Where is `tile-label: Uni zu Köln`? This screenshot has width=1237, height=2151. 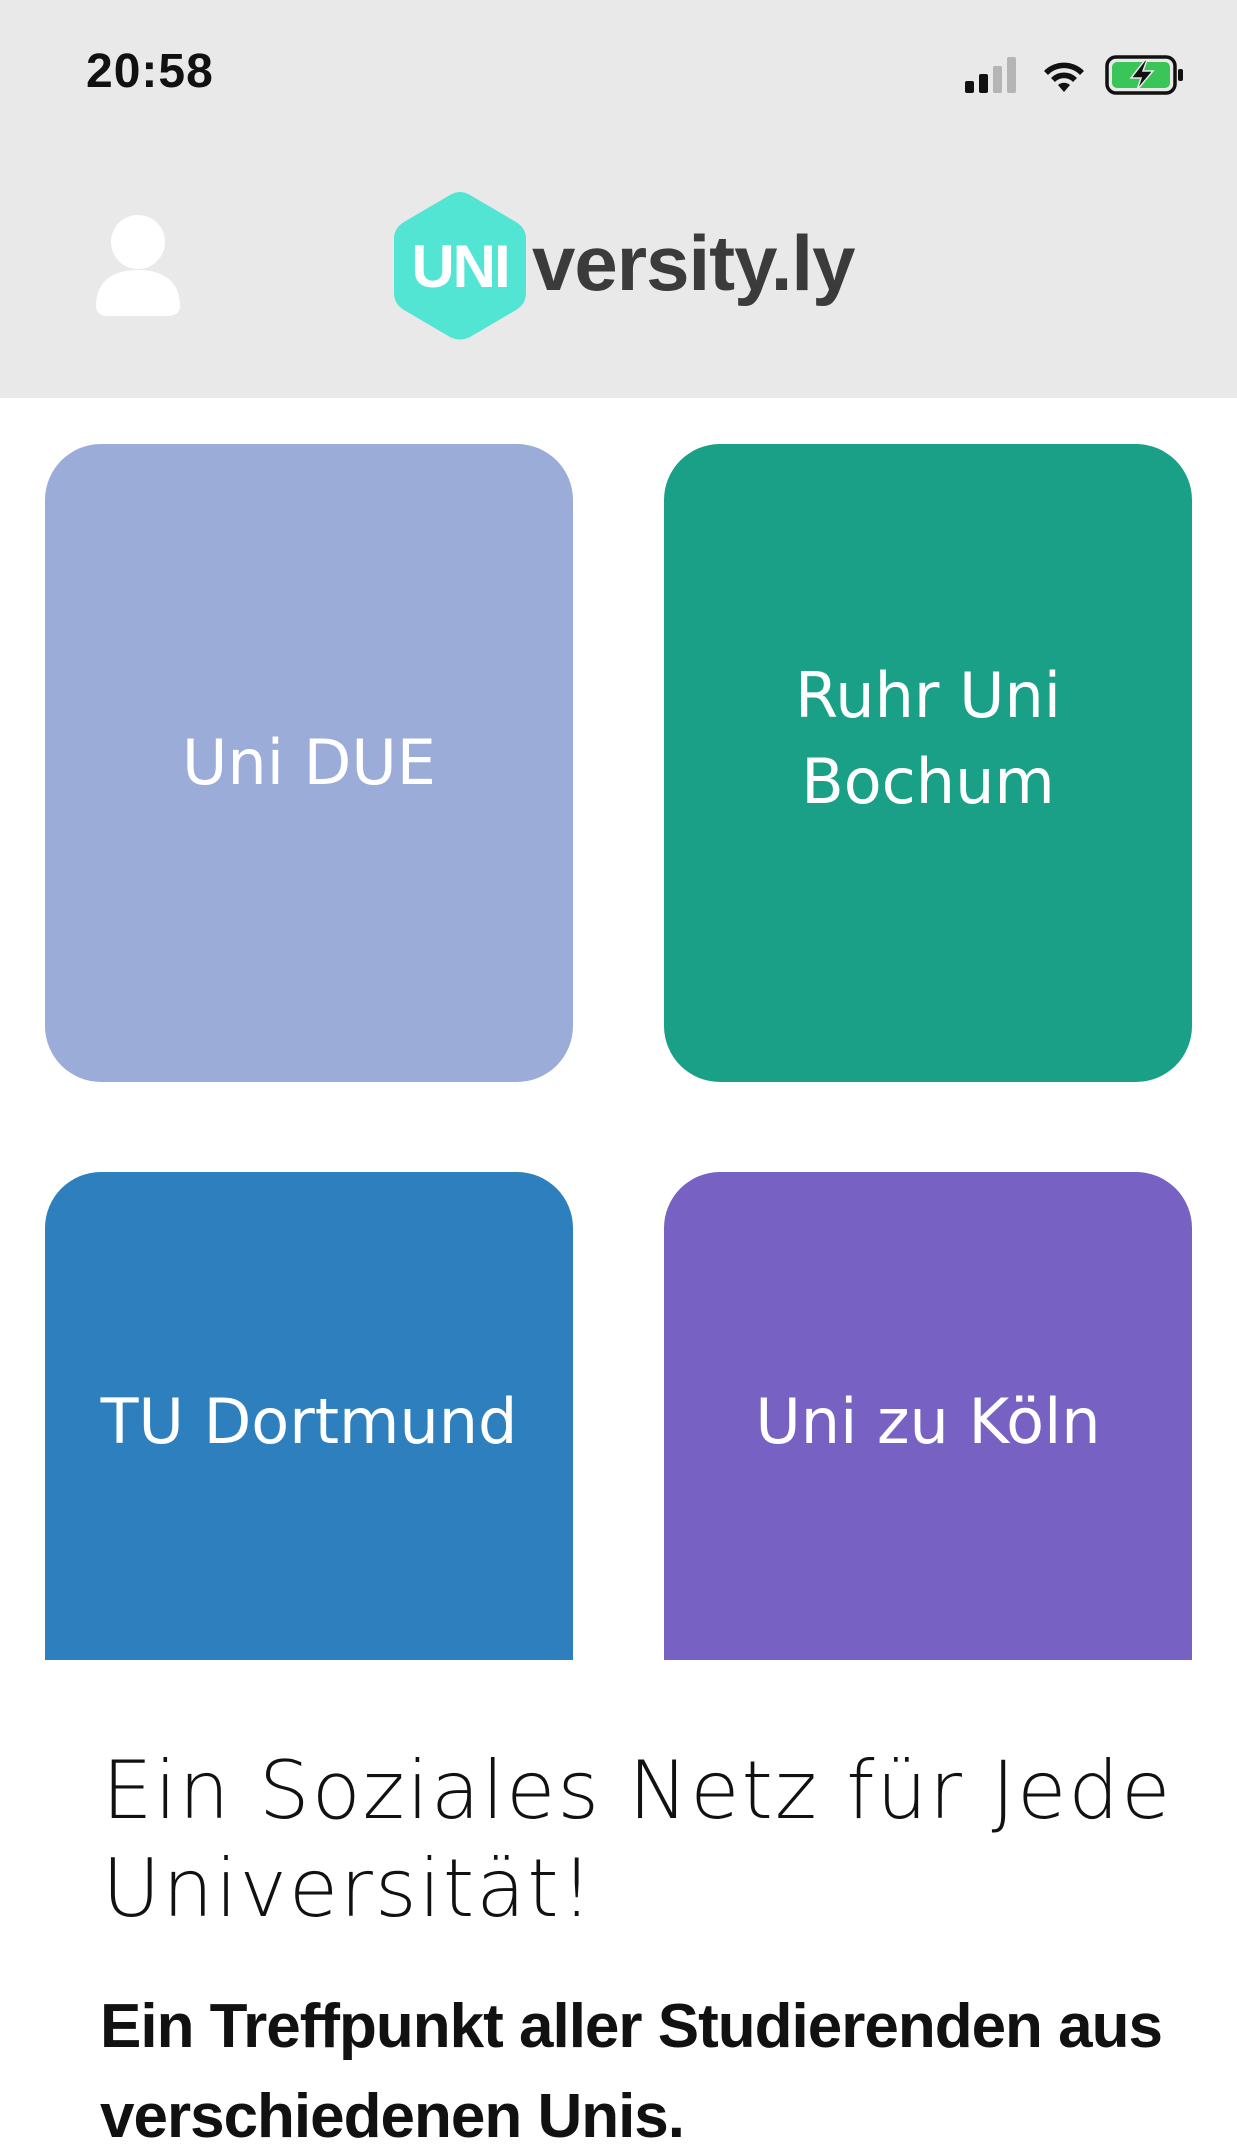 tile-label: Uni zu Köln is located at coordinates (928, 1421).